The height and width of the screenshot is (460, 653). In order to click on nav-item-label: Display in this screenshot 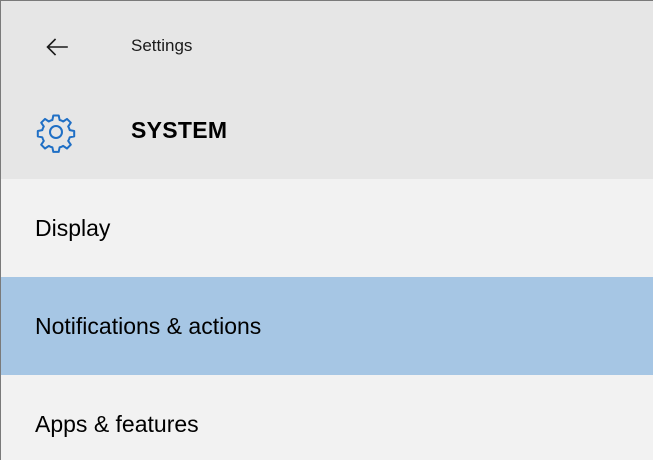, I will do `click(73, 227)`.